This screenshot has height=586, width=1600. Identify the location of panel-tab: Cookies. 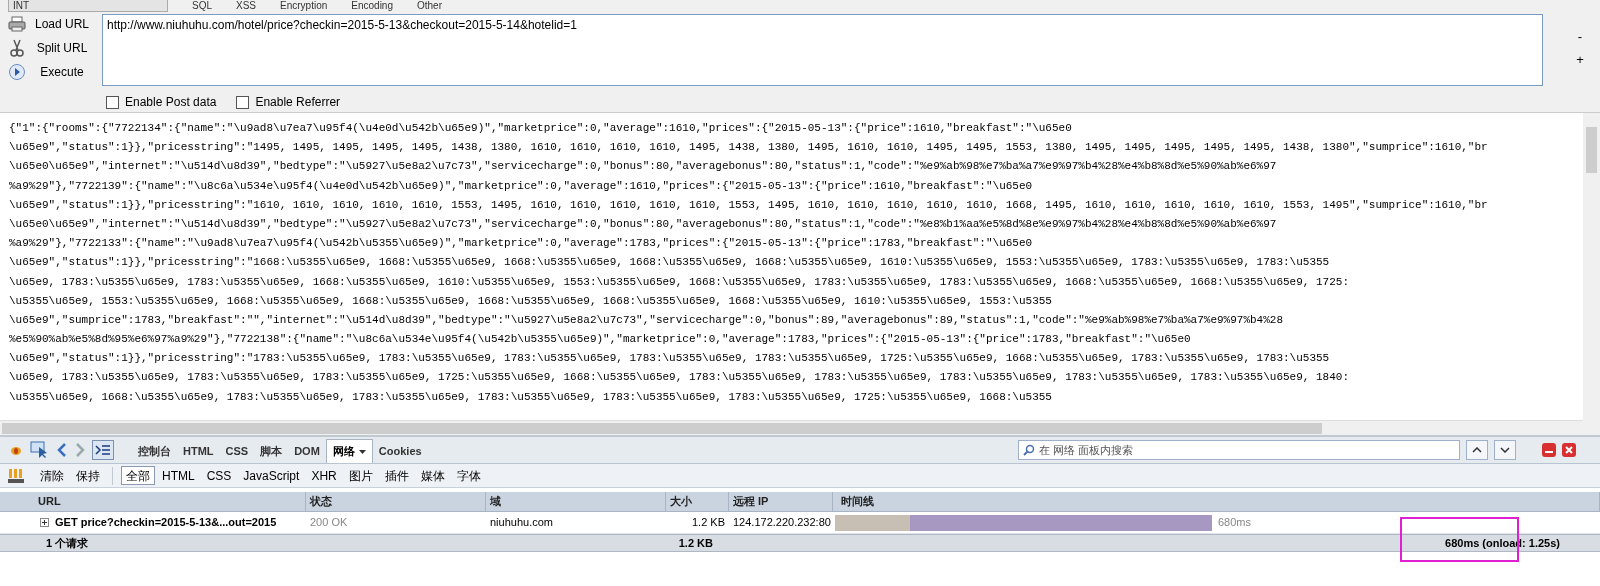
(400, 451).